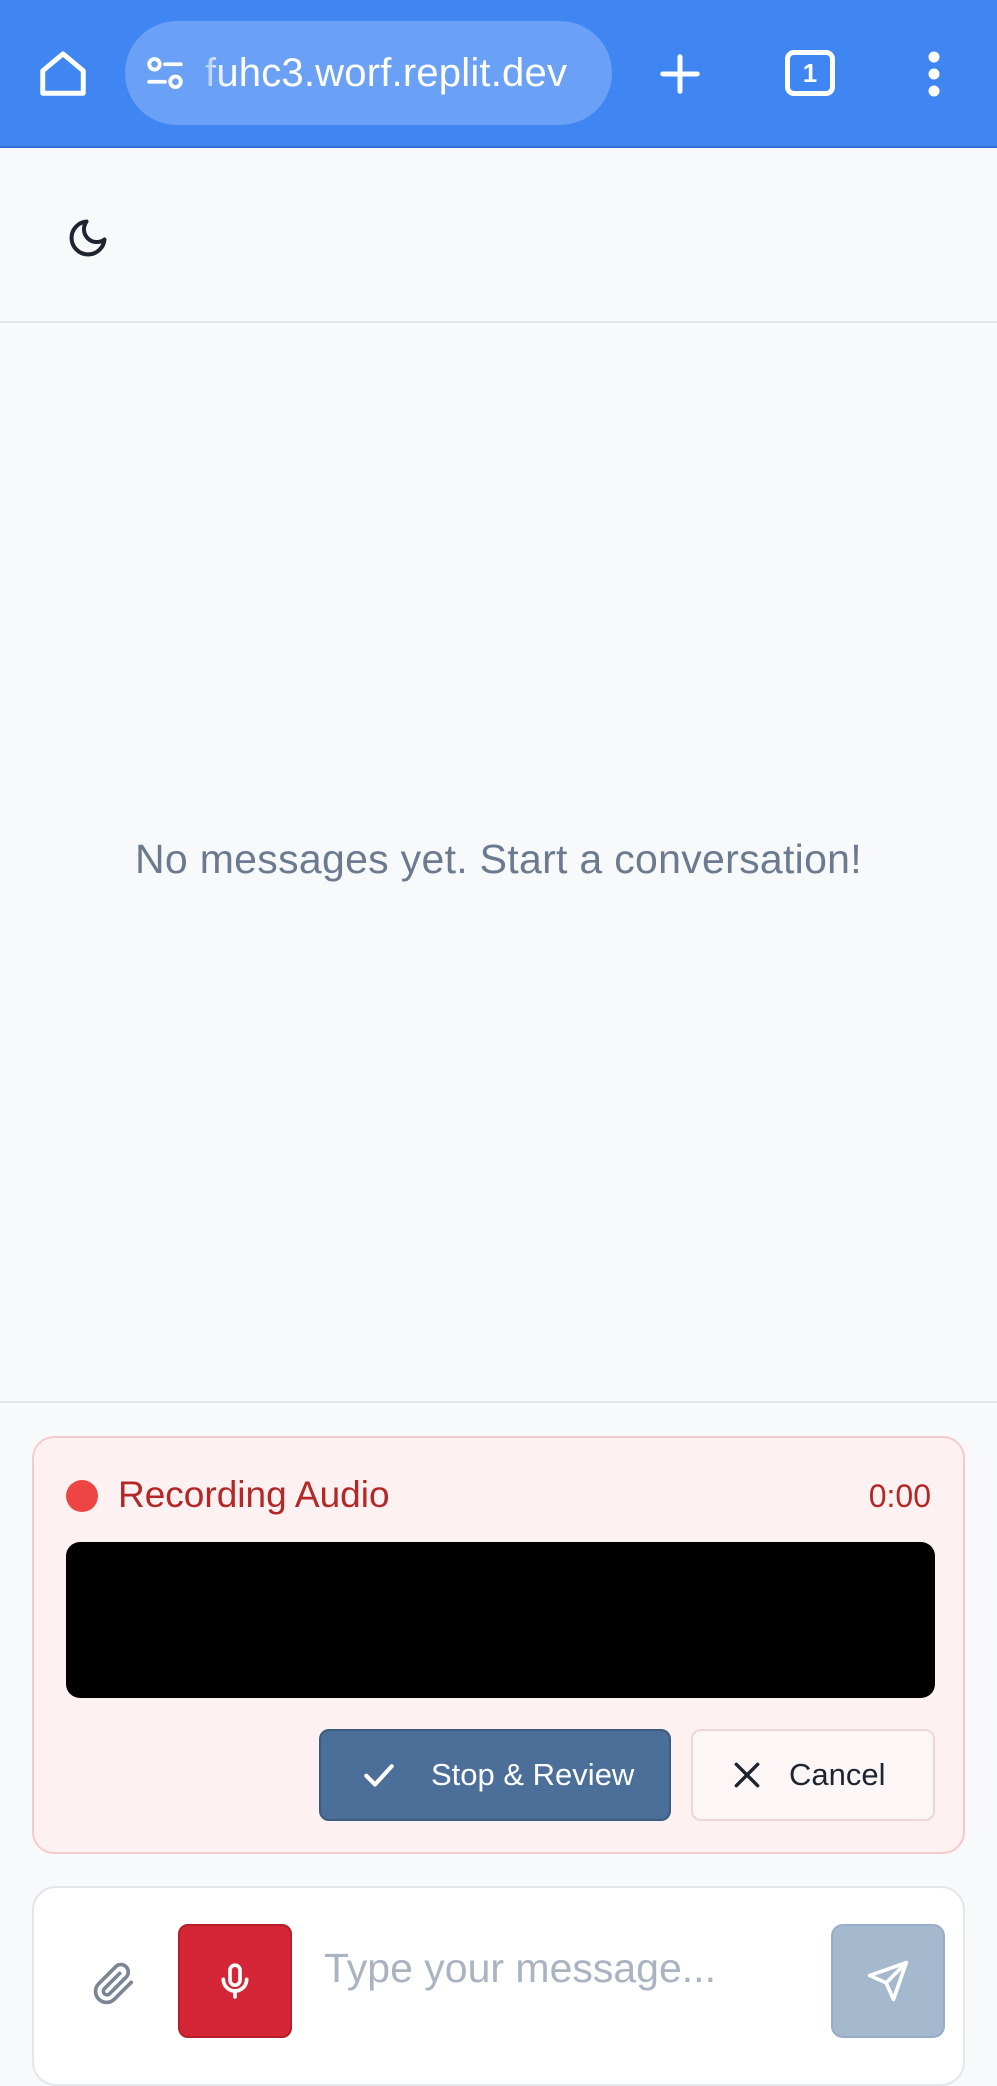  Describe the element at coordinates (934, 74) in the screenshot. I see `more-menu-icon` at that location.